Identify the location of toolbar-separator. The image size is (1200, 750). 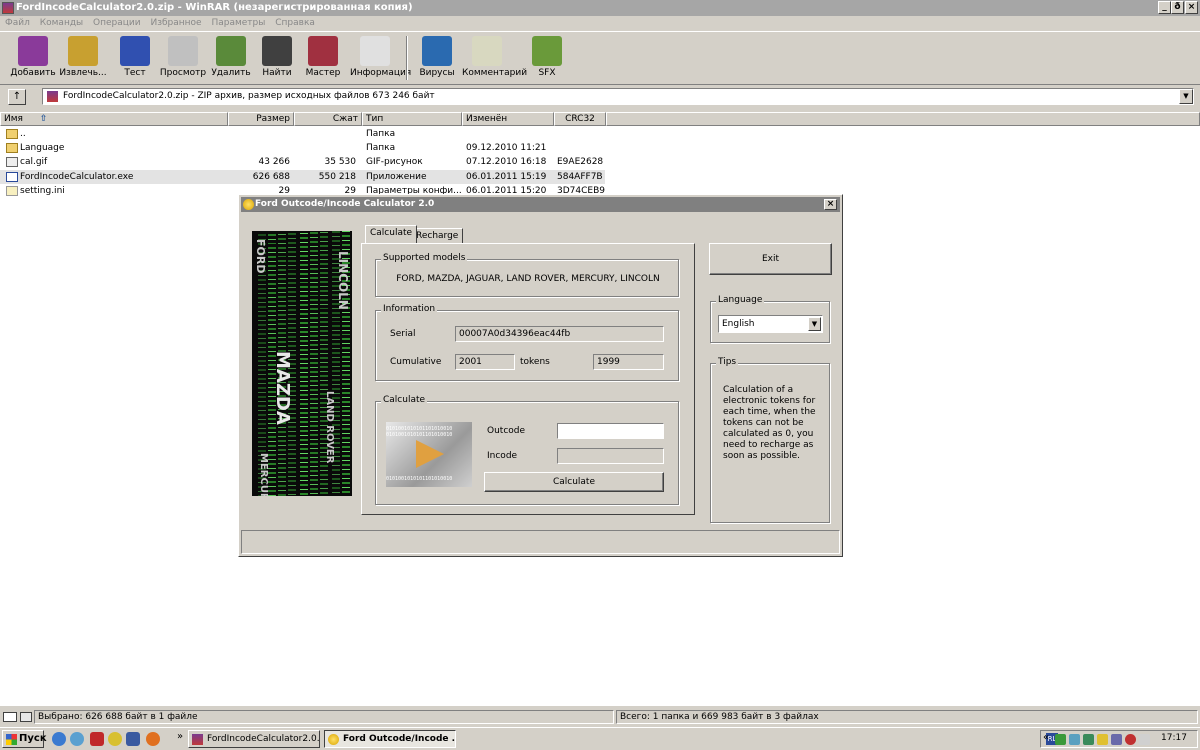
(407, 58).